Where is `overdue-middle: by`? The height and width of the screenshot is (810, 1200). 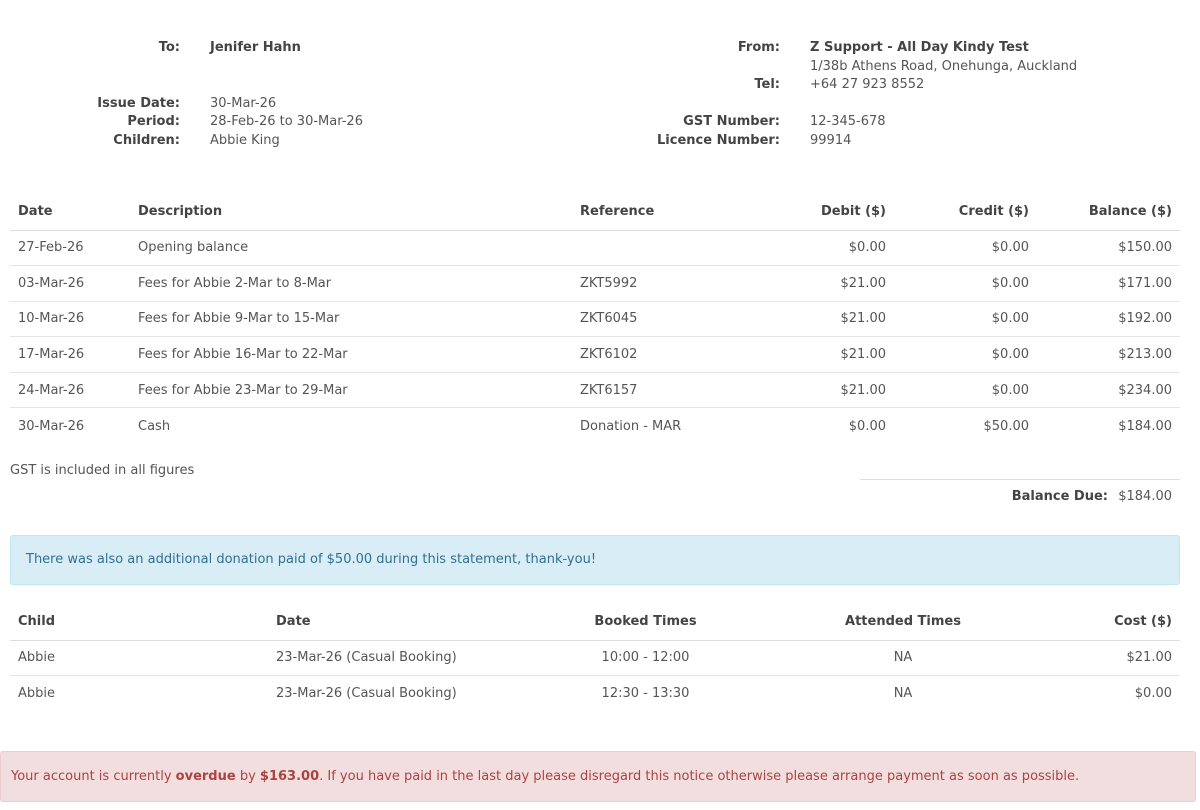 overdue-middle: by is located at coordinates (247, 776).